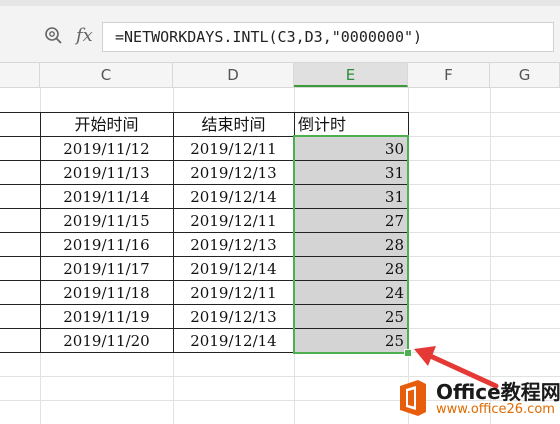 The height and width of the screenshot is (424, 560). I want to click on watermark-brand: Office教程网, so click(498, 392).